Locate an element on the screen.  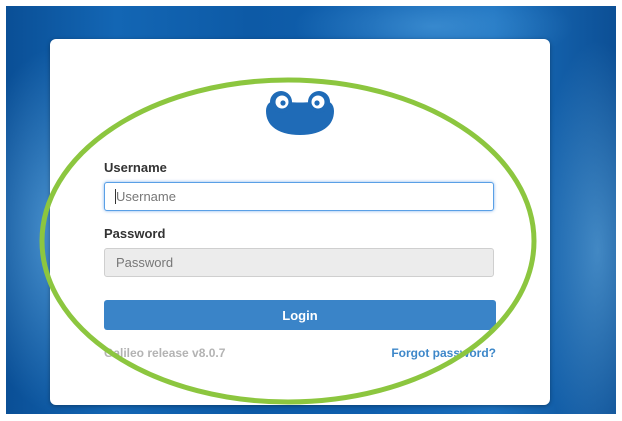
username-input is located at coordinates (299, 196).